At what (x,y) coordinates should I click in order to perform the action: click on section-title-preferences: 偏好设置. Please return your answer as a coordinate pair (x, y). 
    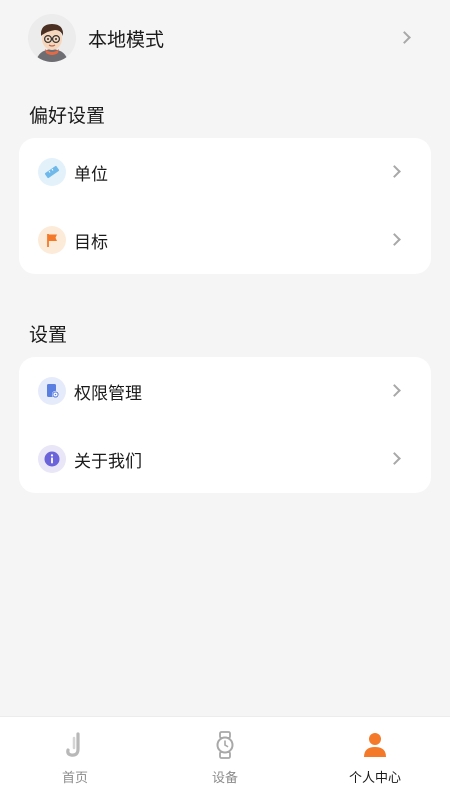
    Looking at the image, I should click on (67, 116).